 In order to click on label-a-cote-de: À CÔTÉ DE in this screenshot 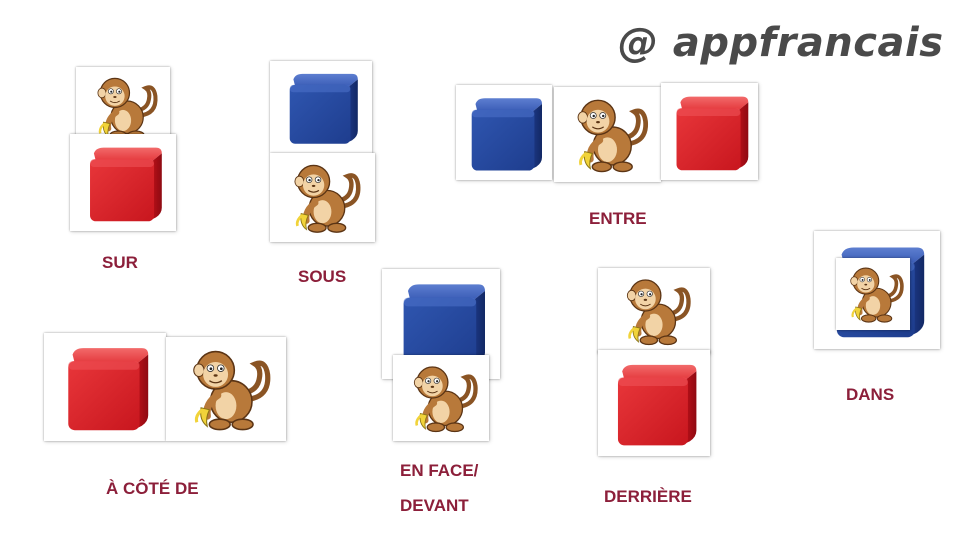, I will do `click(152, 488)`.